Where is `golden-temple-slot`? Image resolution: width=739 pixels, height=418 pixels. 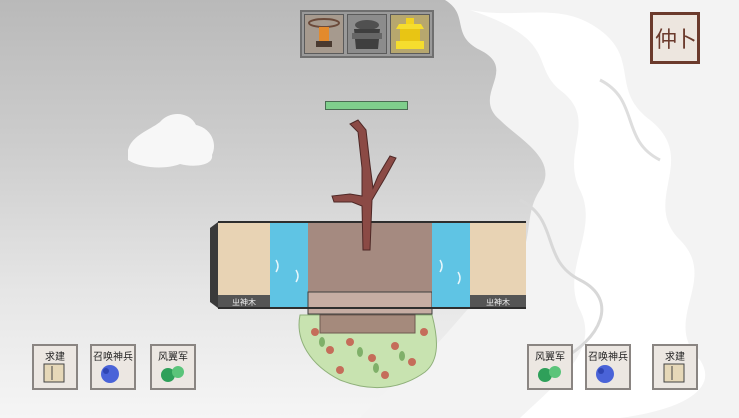
golden-temple-slot is located at coordinates (410, 34).